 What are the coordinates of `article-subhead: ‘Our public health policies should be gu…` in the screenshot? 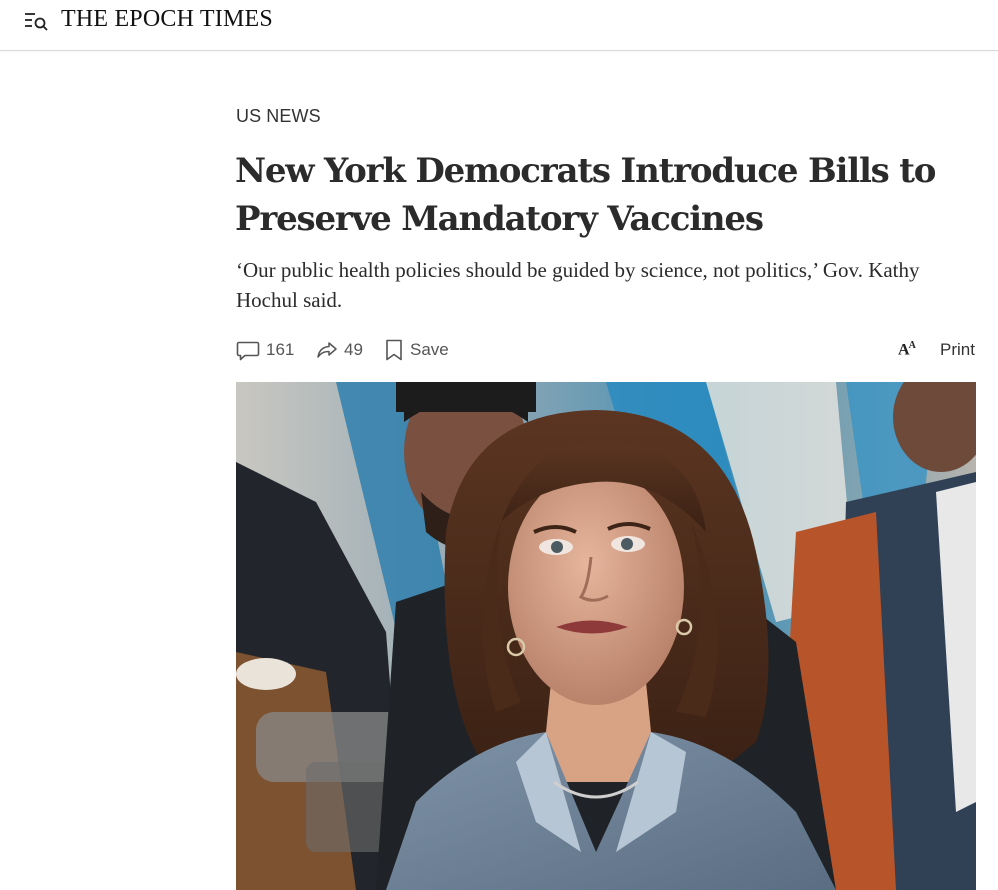 It's located at (578, 285).